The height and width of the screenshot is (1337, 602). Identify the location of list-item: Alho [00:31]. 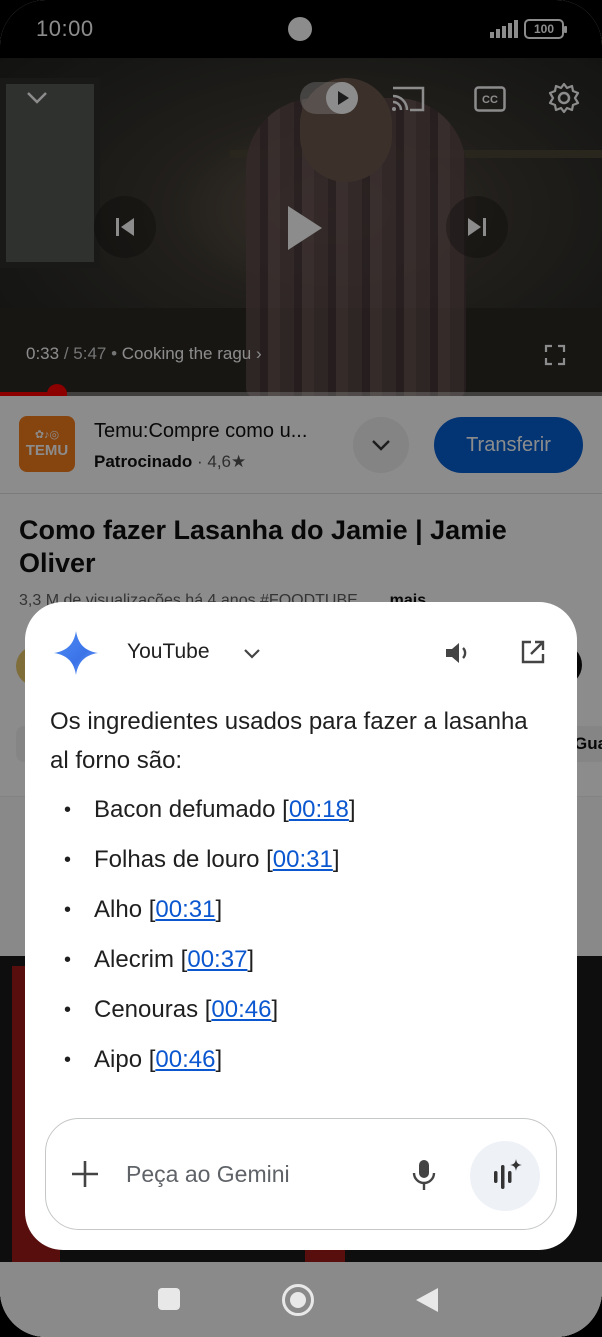
(300, 912).